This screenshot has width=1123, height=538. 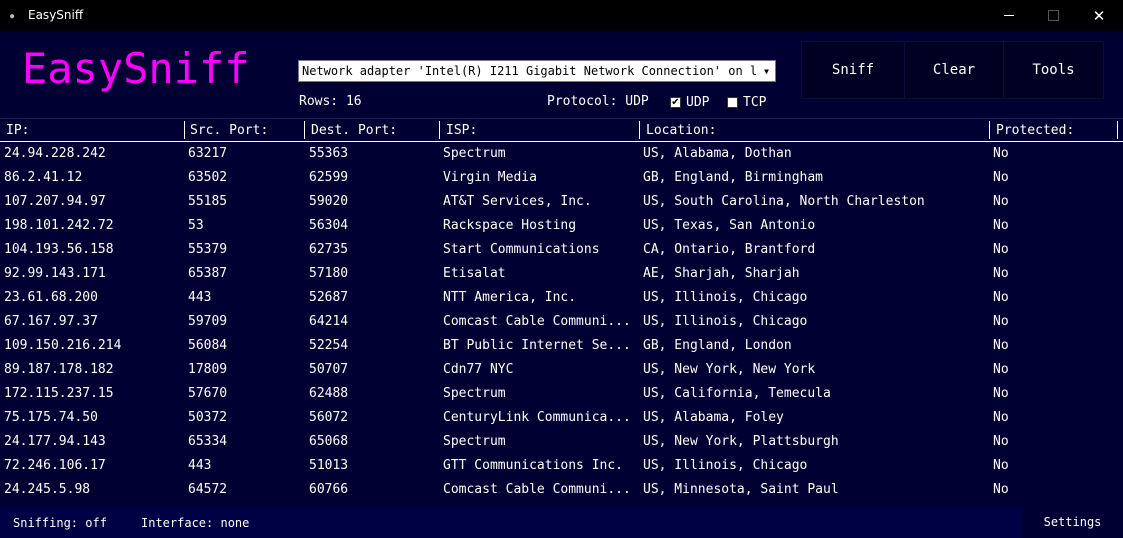 I want to click on cell-isp: Spectrum, so click(x=474, y=153).